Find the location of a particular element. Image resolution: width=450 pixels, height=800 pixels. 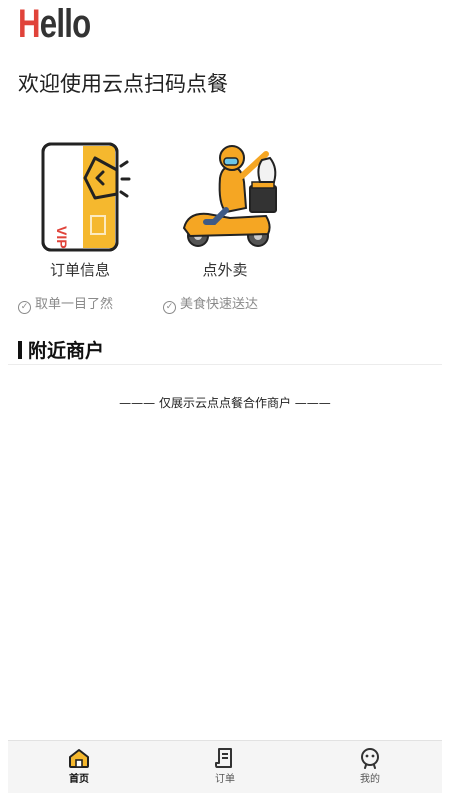

welcome-text: 欢迎使用云点扫码点餐 is located at coordinates (123, 84).